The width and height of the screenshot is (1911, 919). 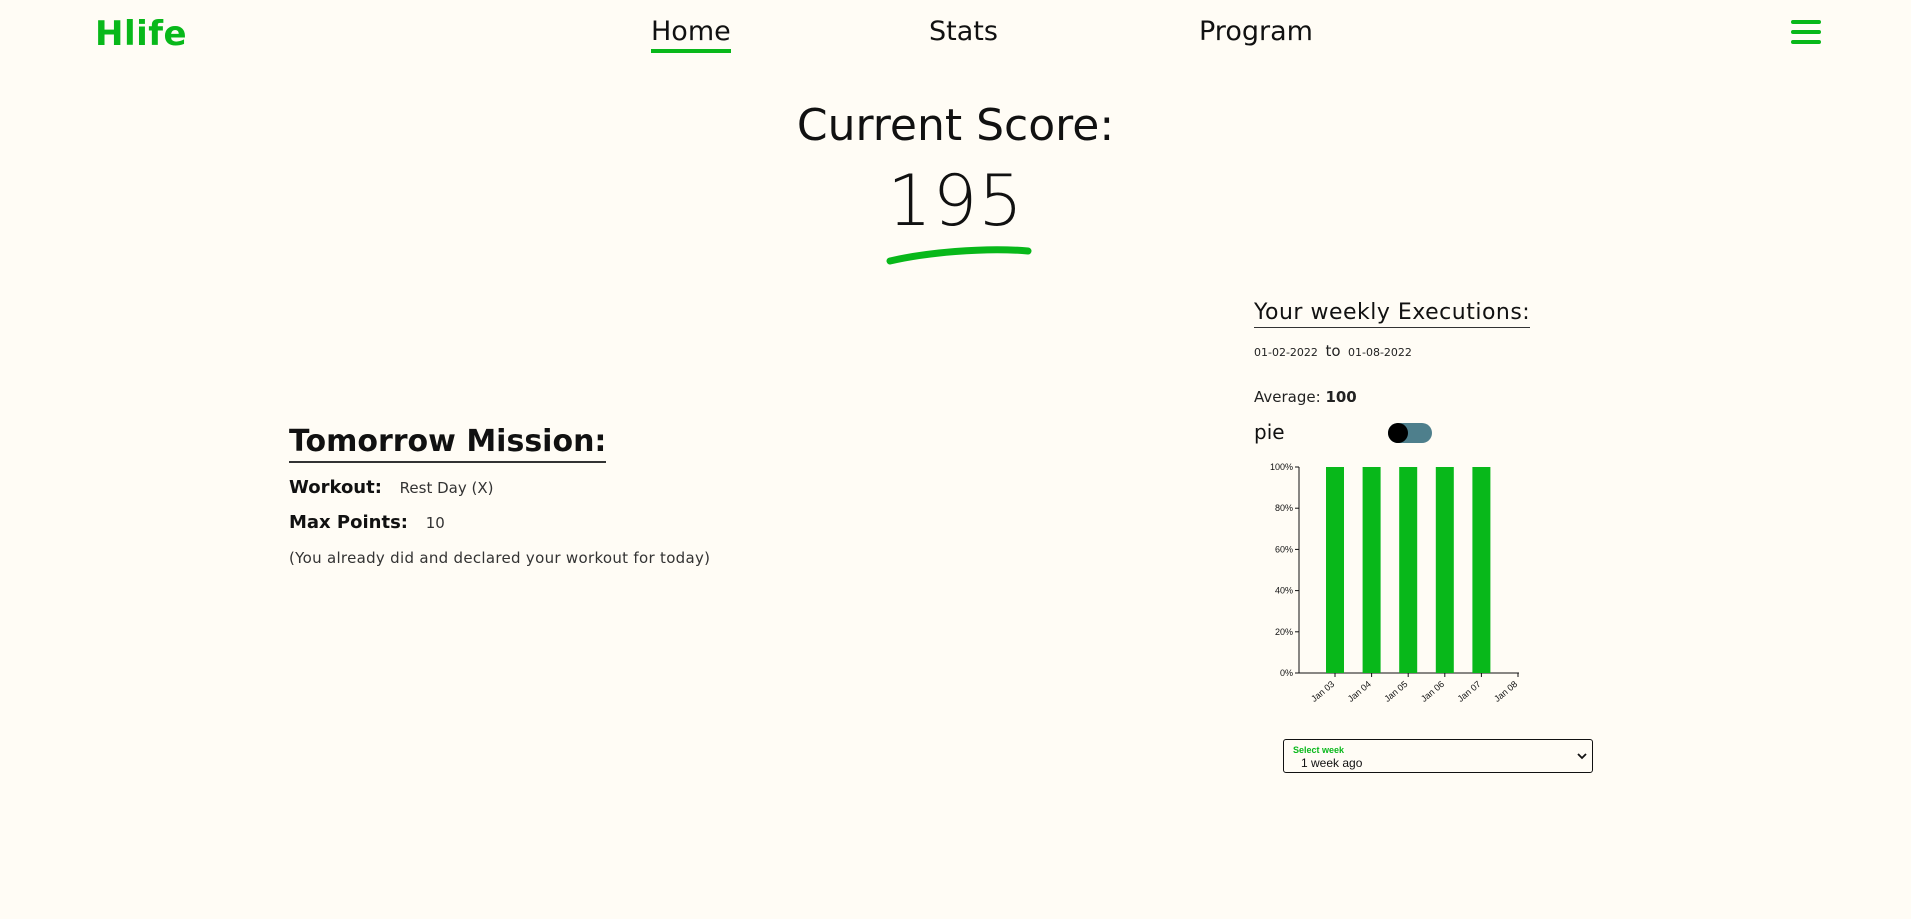 I want to click on x-tick-label: Jan 05, so click(x=1395, y=691).